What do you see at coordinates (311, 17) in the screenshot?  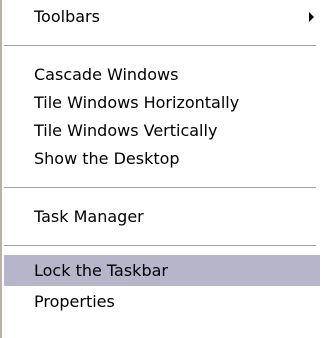 I see `submenu-arrow-icon` at bounding box center [311, 17].